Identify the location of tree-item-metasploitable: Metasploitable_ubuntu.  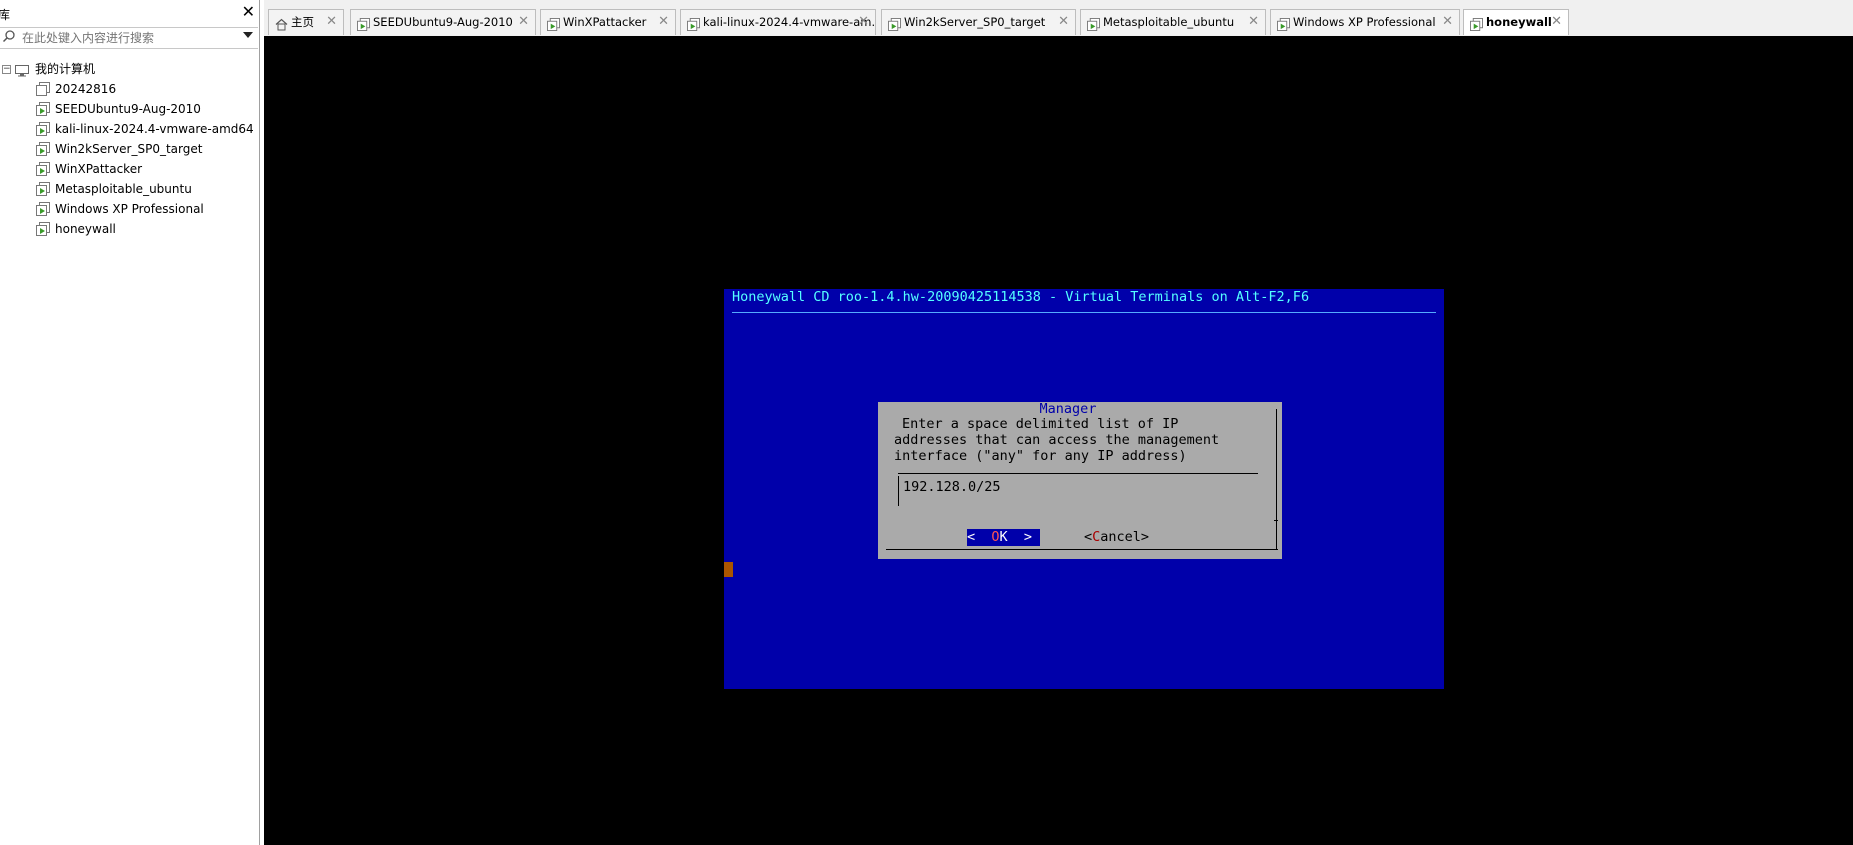
(129, 189).